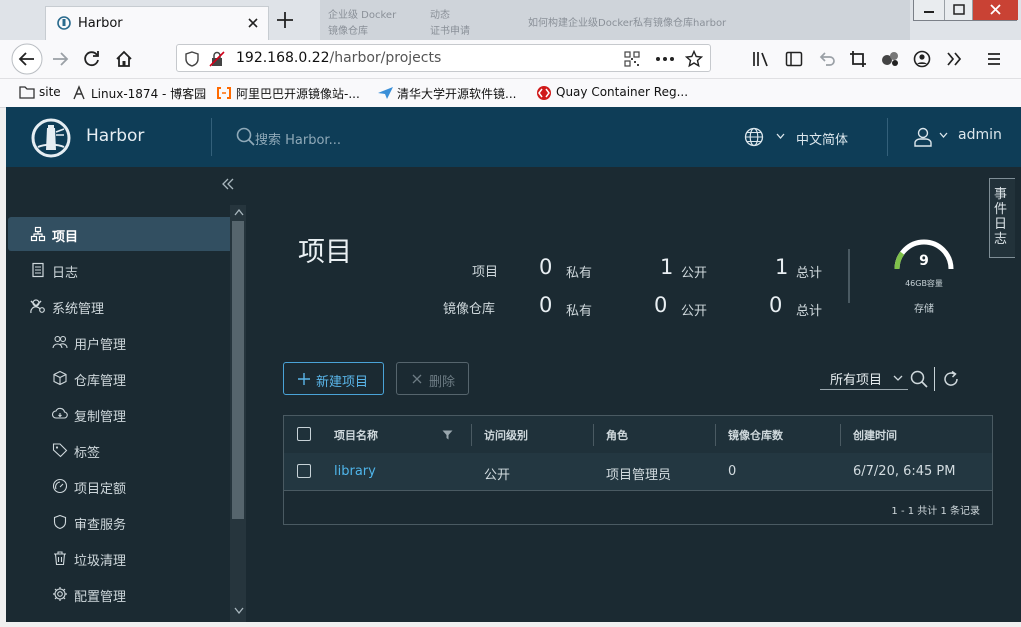  Describe the element at coordinates (192, 59) in the screenshot. I see `info-shield-icon` at that location.